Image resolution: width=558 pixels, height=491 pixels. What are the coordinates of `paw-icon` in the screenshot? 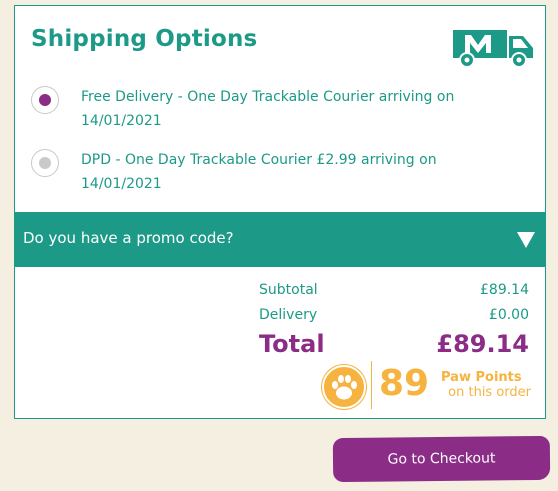 It's located at (344, 387).